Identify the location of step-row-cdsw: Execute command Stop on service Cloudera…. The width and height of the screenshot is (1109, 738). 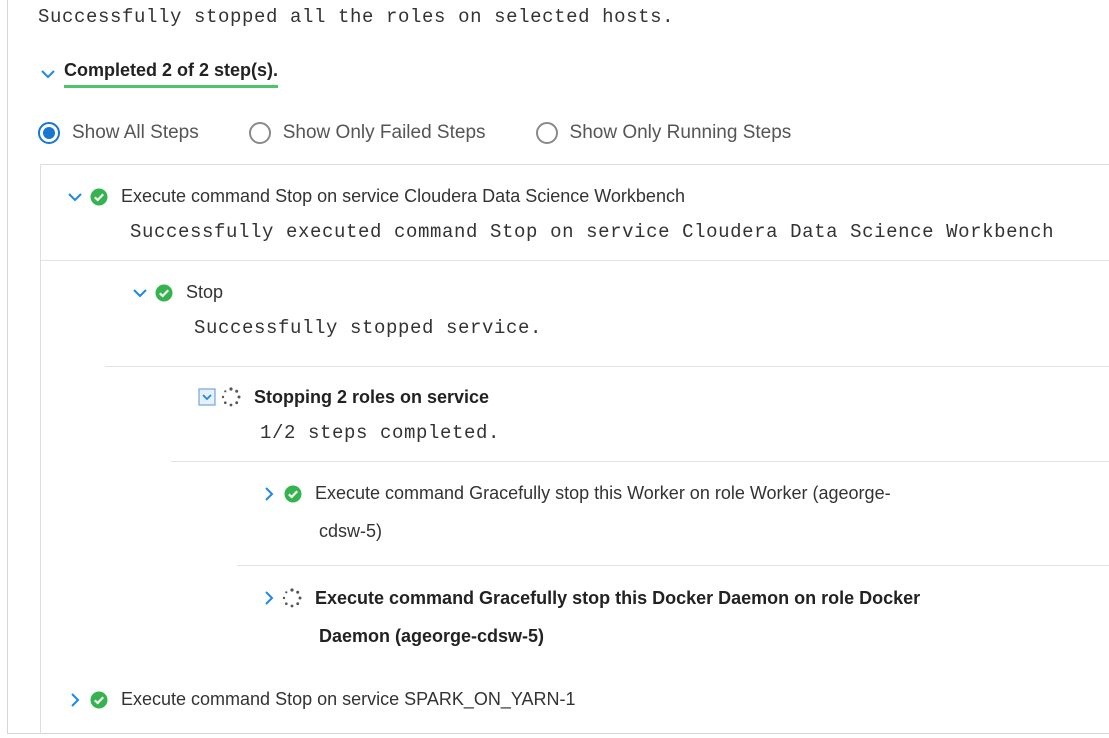
(375, 196).